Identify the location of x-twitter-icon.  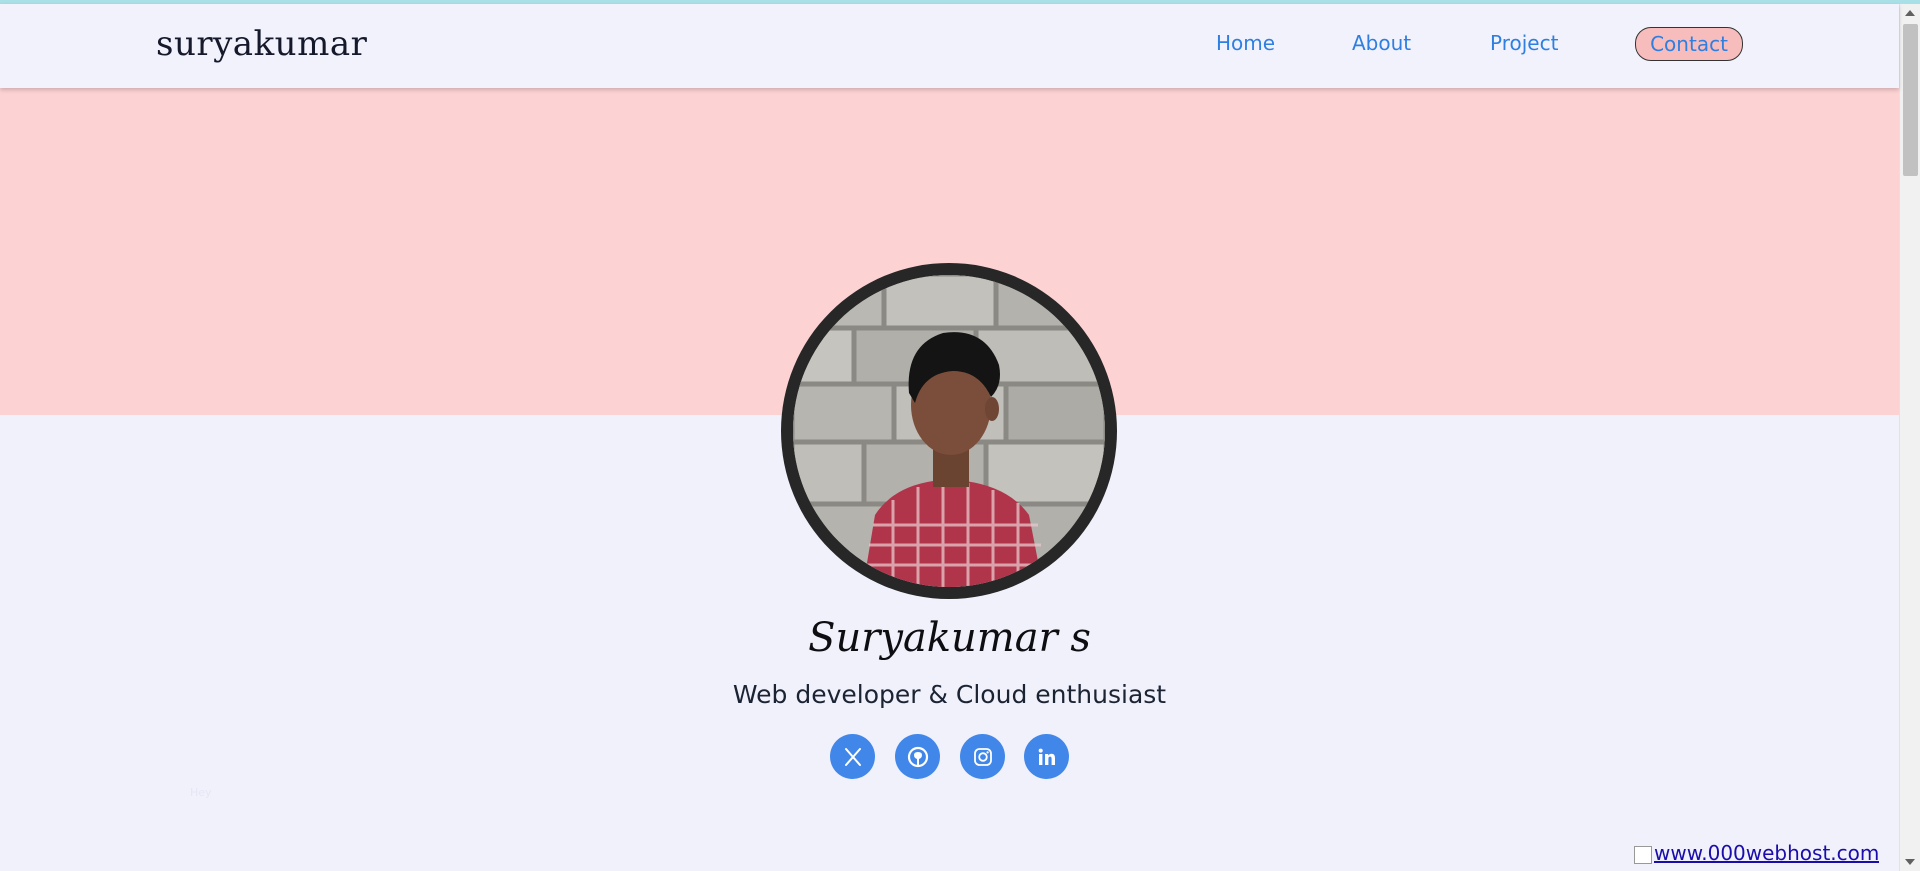
(853, 757).